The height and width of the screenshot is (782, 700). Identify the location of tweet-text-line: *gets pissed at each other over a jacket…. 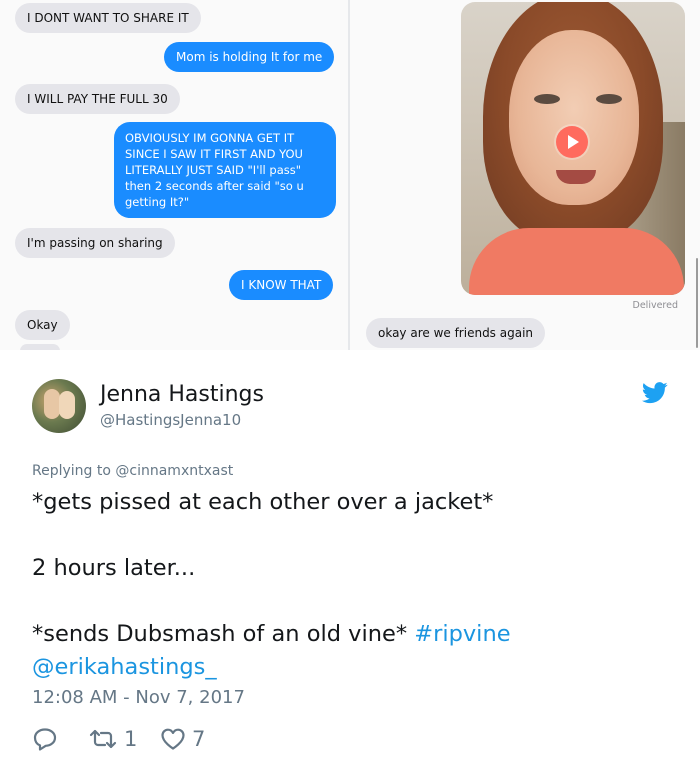
(263, 502).